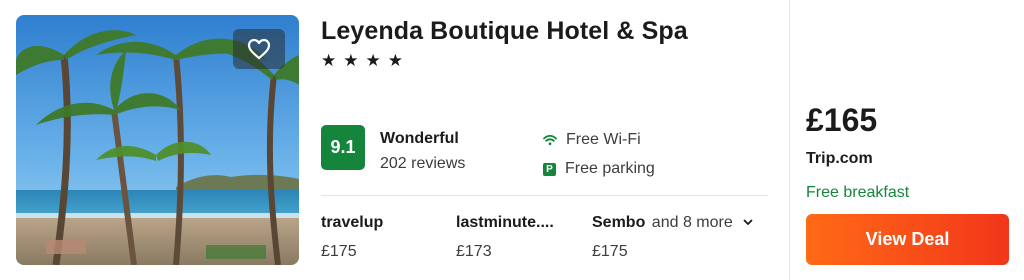 The width and height of the screenshot is (1024, 280). What do you see at coordinates (610, 168) in the screenshot?
I see `amenity-label: Free parking` at bounding box center [610, 168].